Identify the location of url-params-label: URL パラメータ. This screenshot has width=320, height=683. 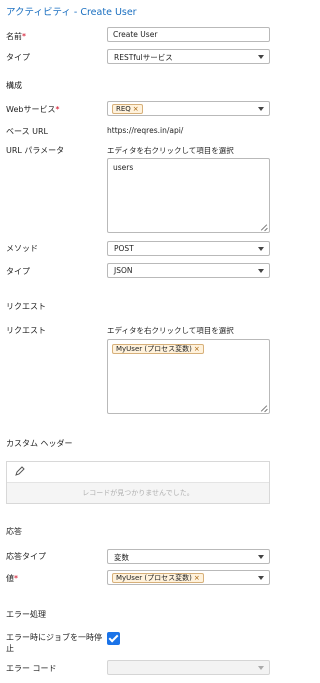
(35, 150).